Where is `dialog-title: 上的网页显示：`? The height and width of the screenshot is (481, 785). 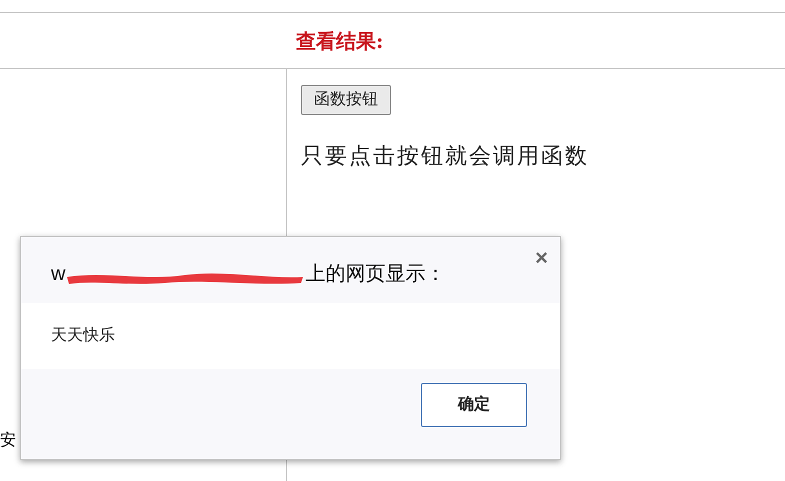
dialog-title: 上的网页显示： is located at coordinates (375, 274).